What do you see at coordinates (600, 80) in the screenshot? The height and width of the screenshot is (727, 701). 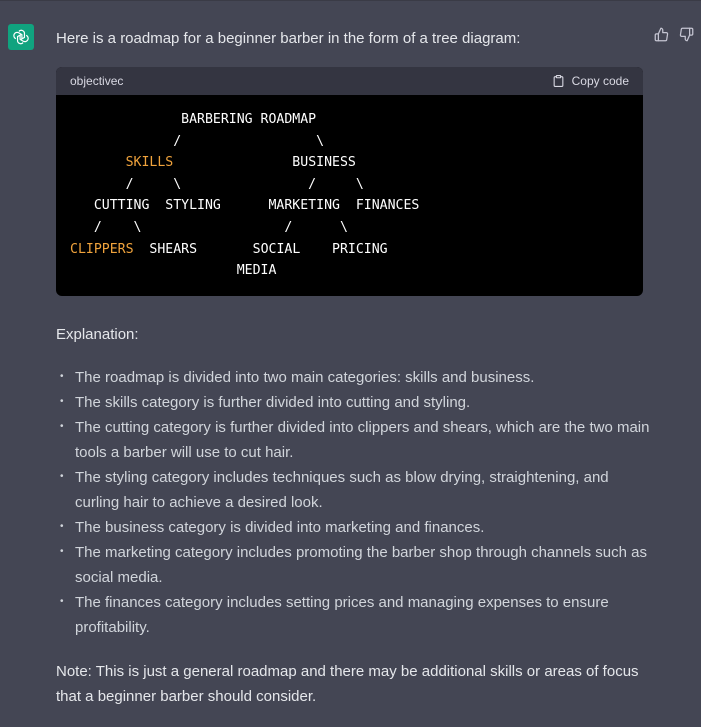 I see `copy-code-label: Copy code` at bounding box center [600, 80].